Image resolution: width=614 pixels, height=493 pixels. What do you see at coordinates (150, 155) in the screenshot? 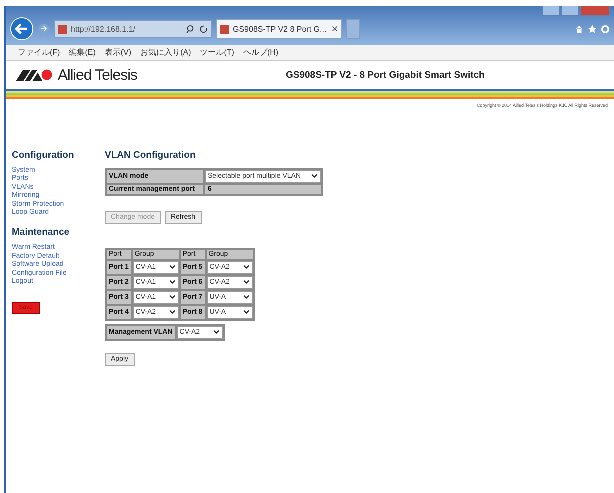
I see `section-title: VLAN Configuration` at bounding box center [150, 155].